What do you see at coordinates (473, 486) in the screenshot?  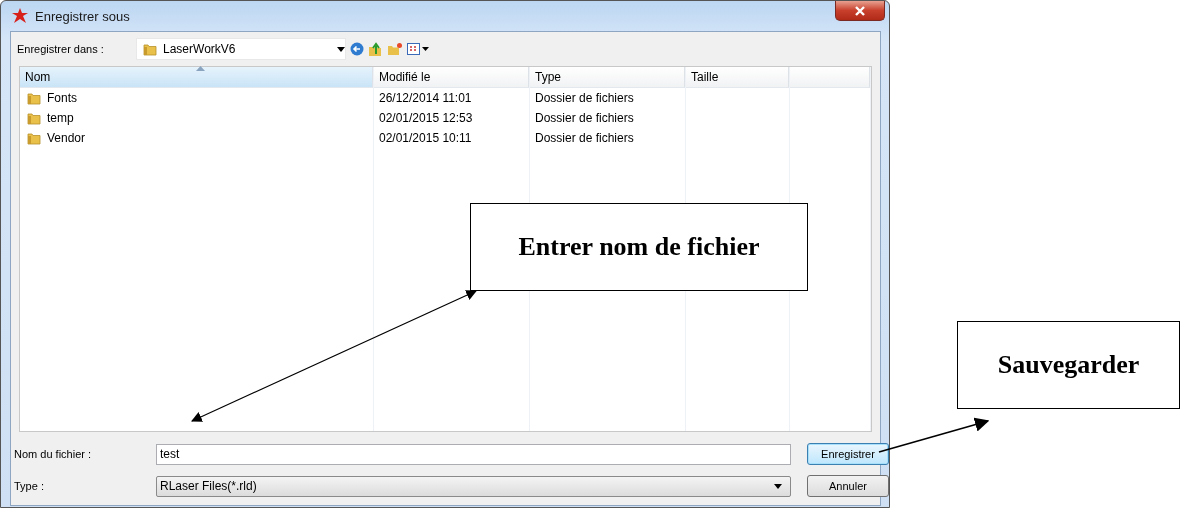 I see `file-type-dropdown: RLaser Files(*.rld)` at bounding box center [473, 486].